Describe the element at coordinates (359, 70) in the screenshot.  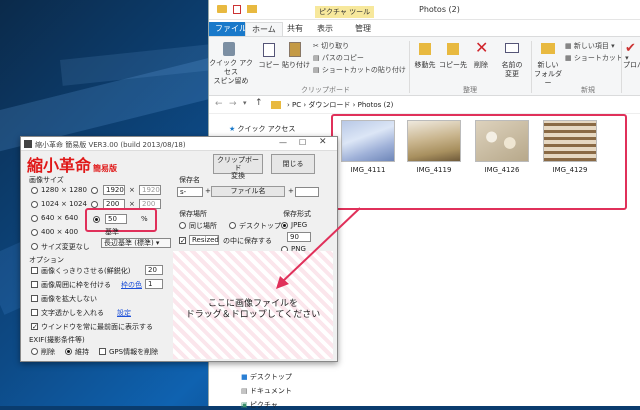
I see `paste-shortcut-button: ▤ ショートカットの貼り付け` at that location.